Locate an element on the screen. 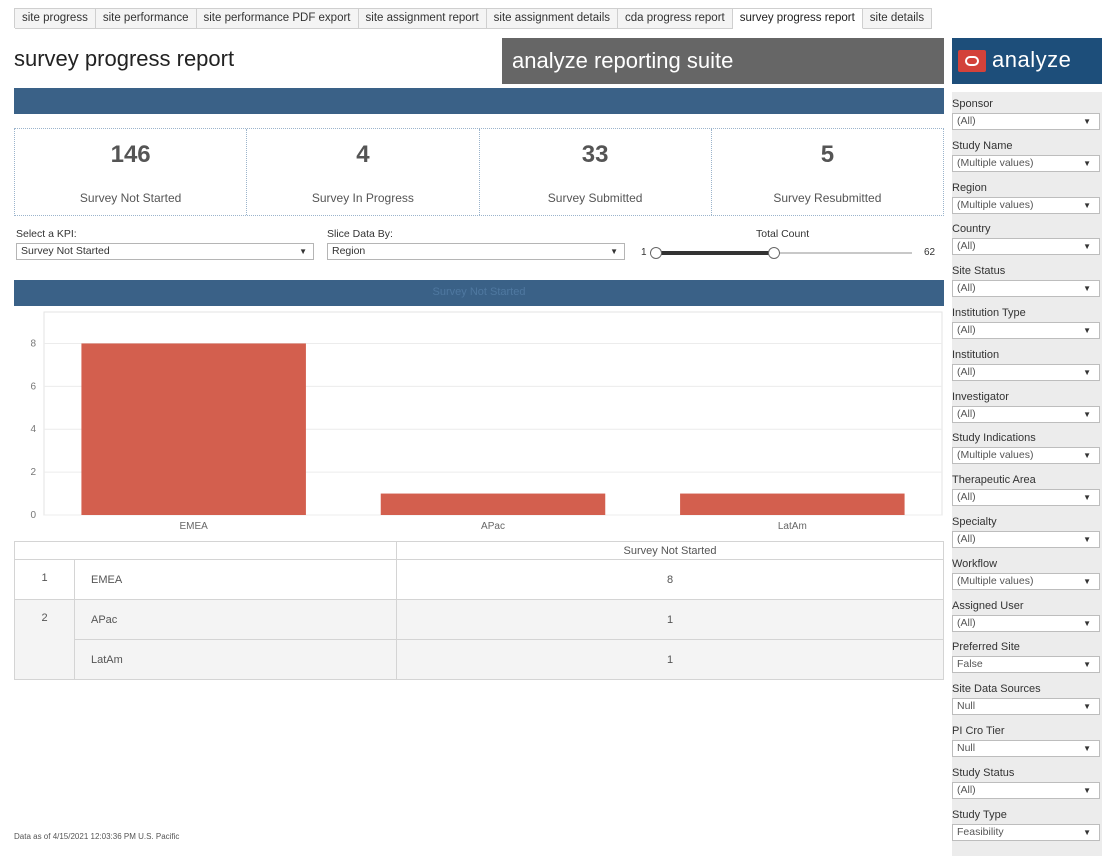 Image resolution: width=1113 pixels, height=858 pixels. filter-dropdown-sponsor: (All) ▼ is located at coordinates (1026, 121).